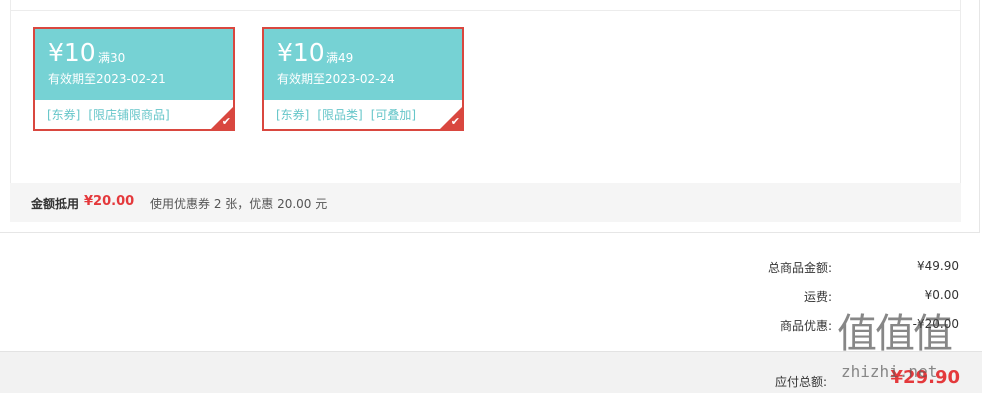  I want to click on coupon-tags: [东券] [限店铺限商品], so click(112, 115).